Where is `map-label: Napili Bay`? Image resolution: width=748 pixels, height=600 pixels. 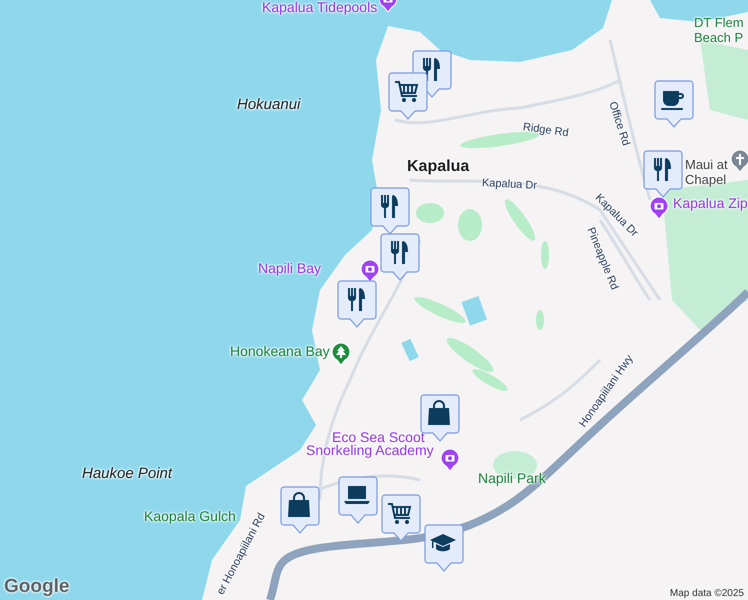 map-label: Napili Bay is located at coordinates (290, 268).